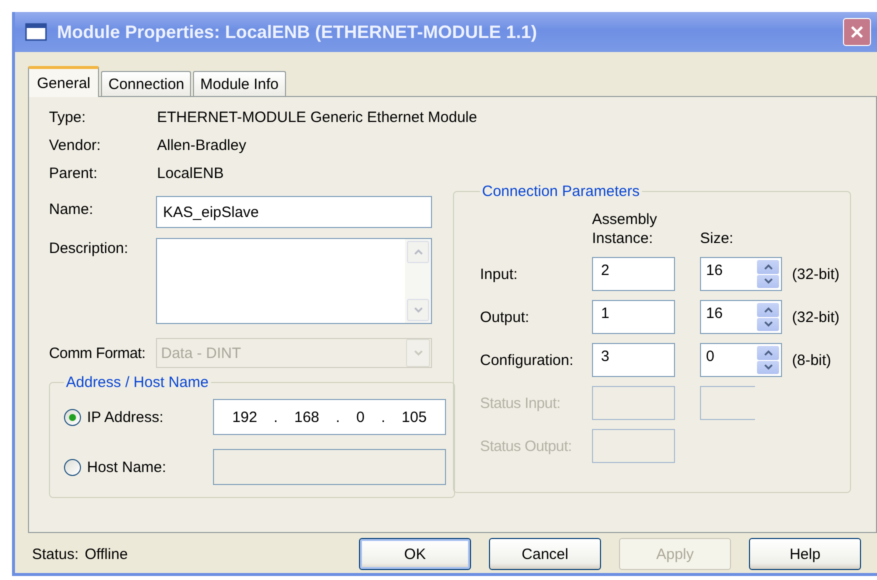  I want to click on field-label: Parent:, so click(73, 174).